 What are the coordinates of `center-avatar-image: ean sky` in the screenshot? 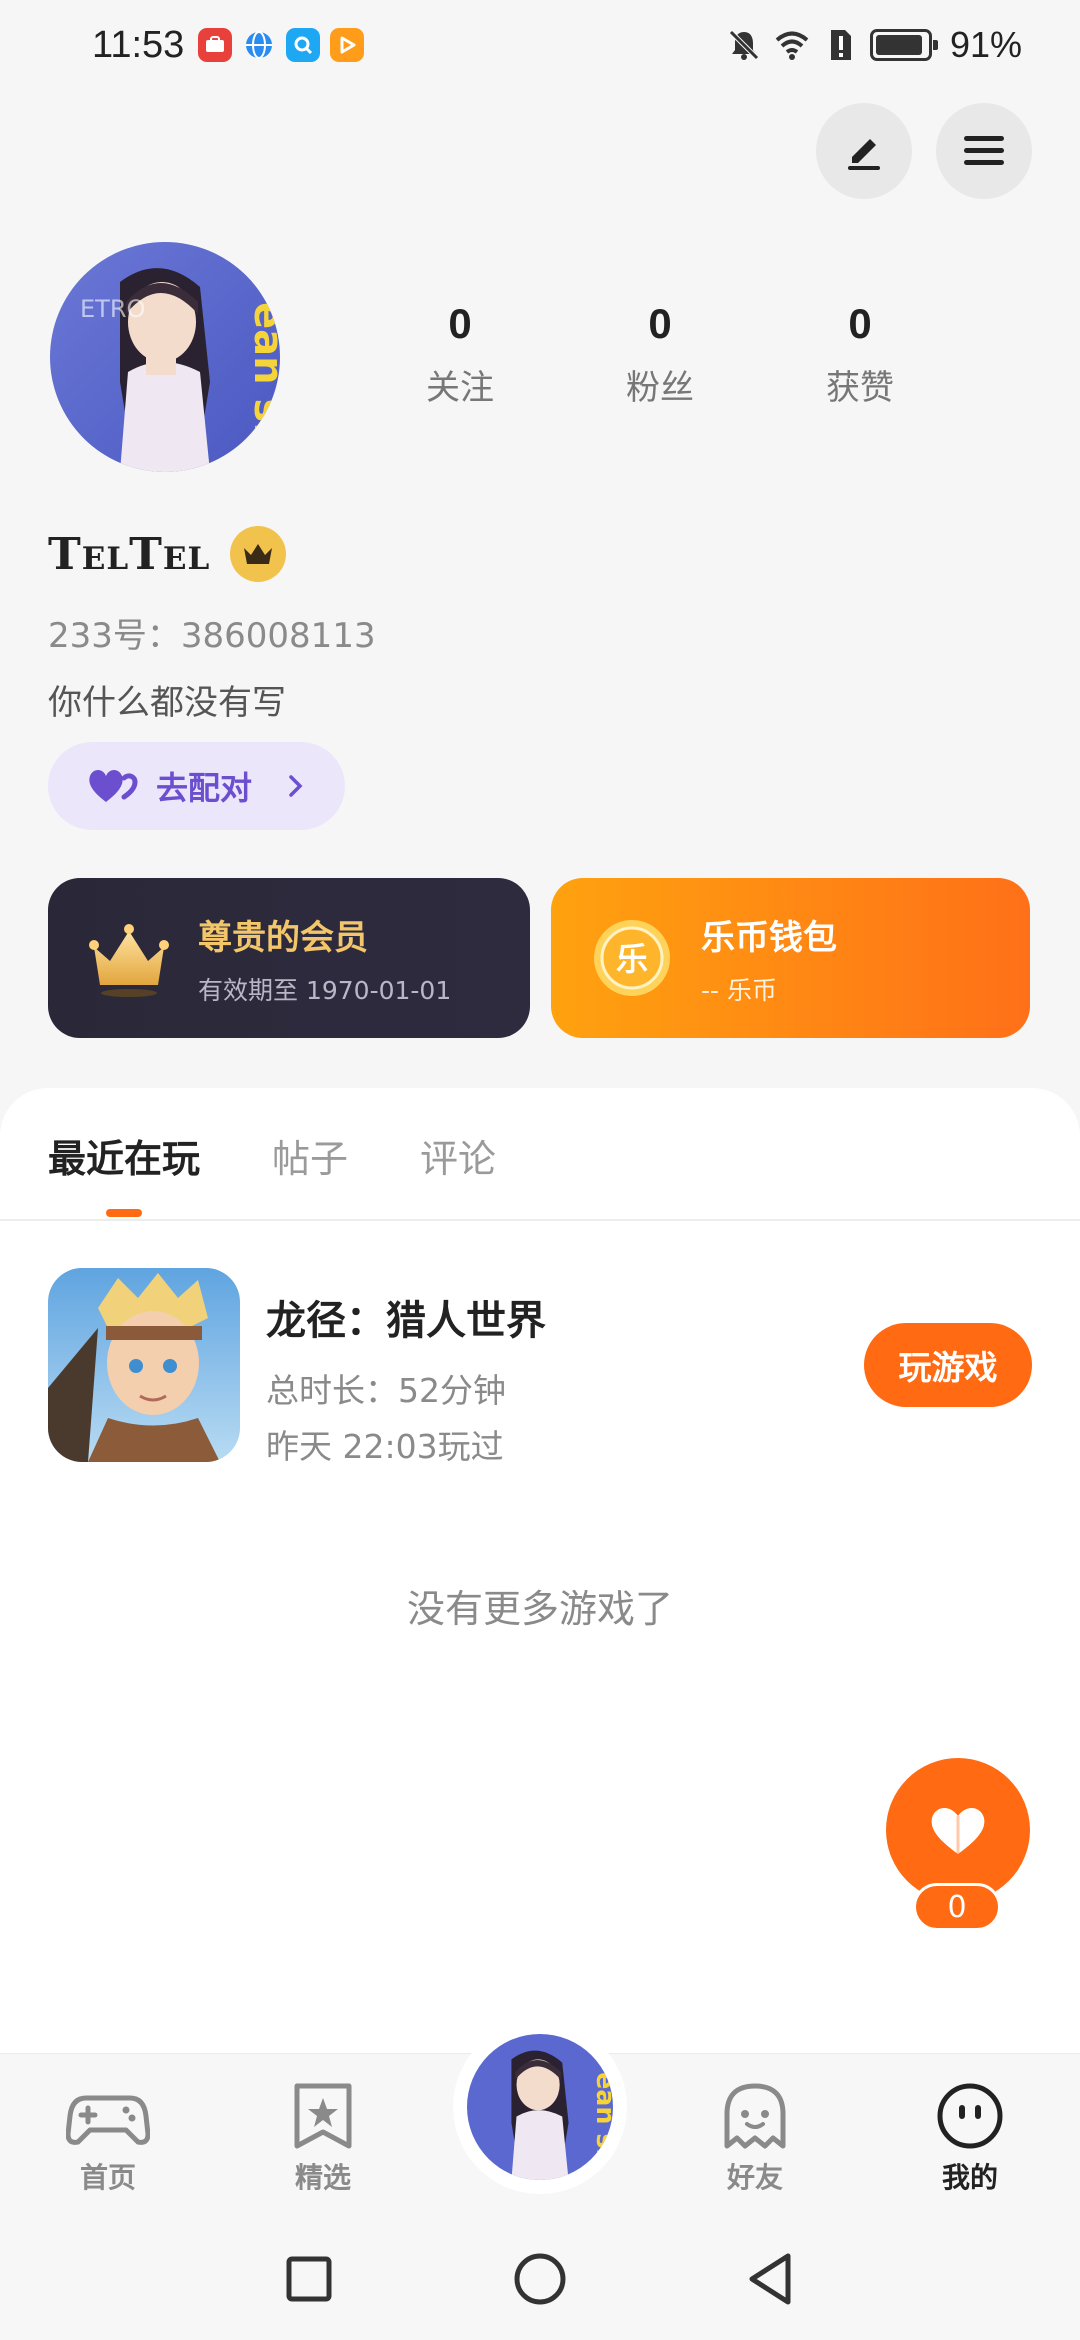 It's located at (540, 2107).